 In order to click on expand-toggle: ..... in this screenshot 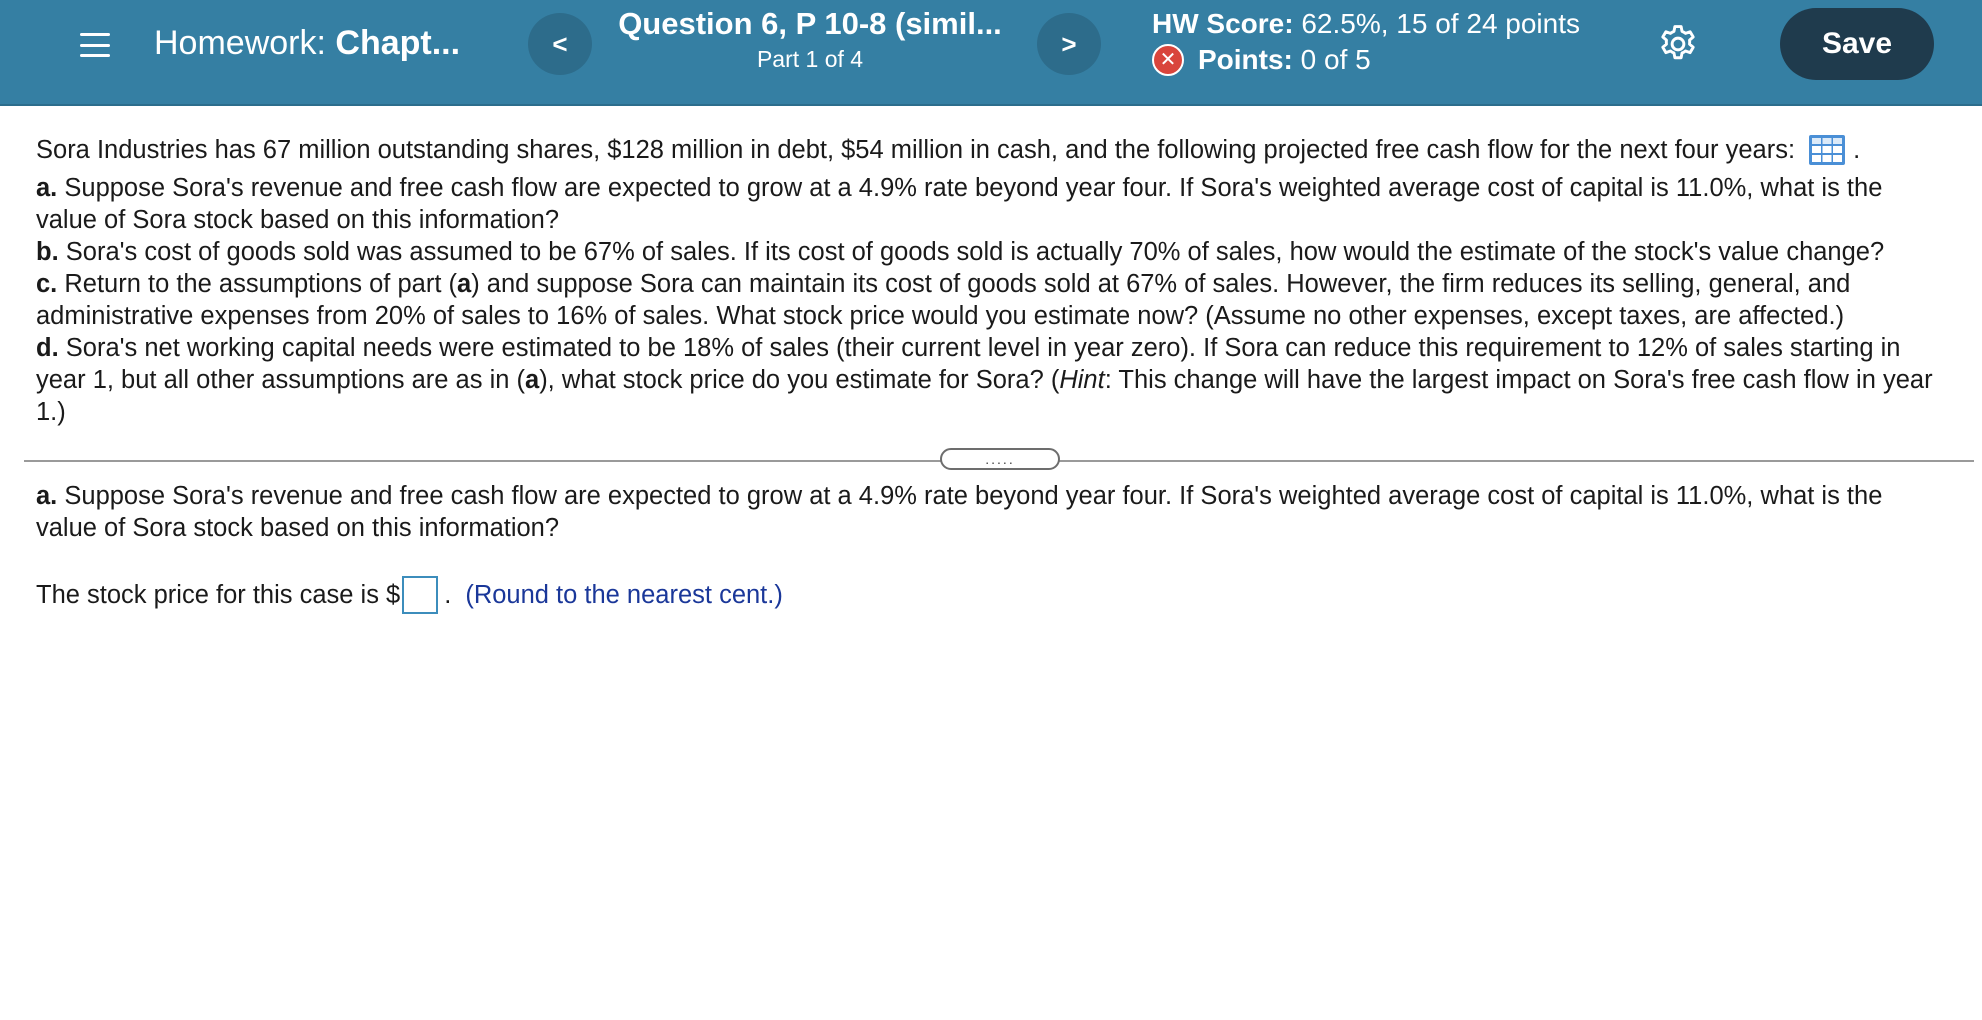, I will do `click(1000, 459)`.